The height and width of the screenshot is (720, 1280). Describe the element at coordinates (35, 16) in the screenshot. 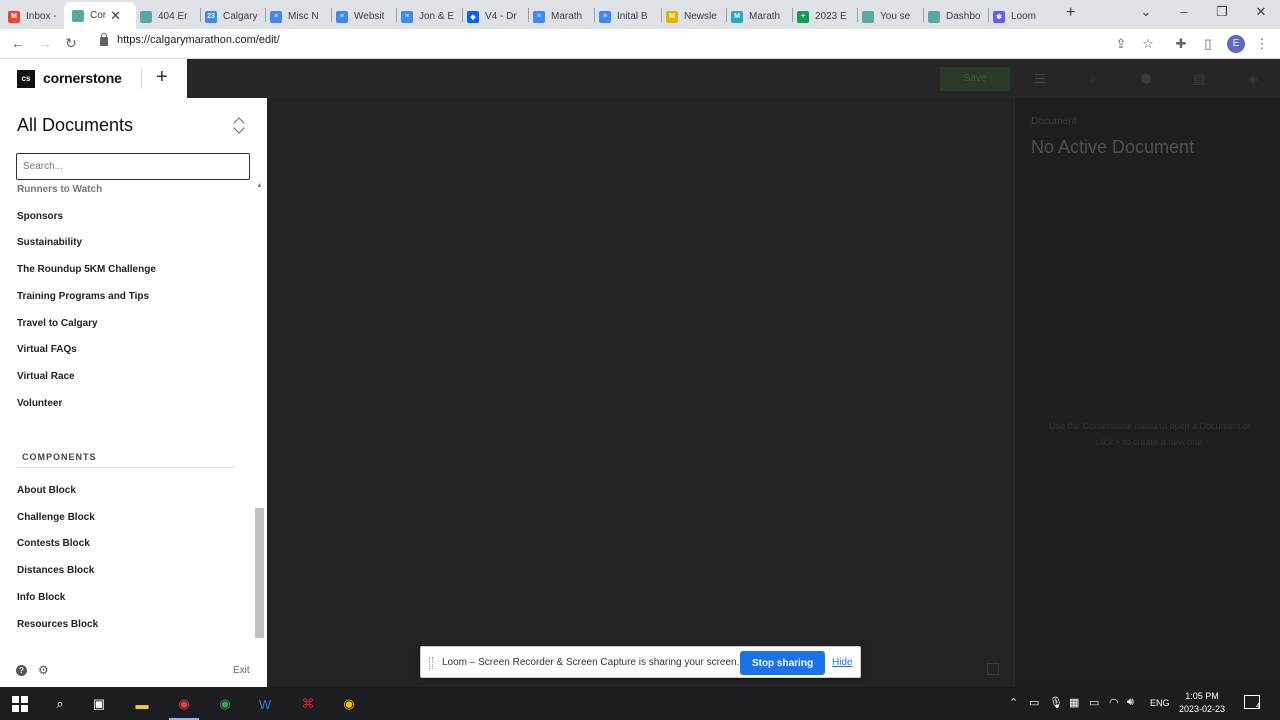

I see `browser-tab: M Inbox -` at that location.